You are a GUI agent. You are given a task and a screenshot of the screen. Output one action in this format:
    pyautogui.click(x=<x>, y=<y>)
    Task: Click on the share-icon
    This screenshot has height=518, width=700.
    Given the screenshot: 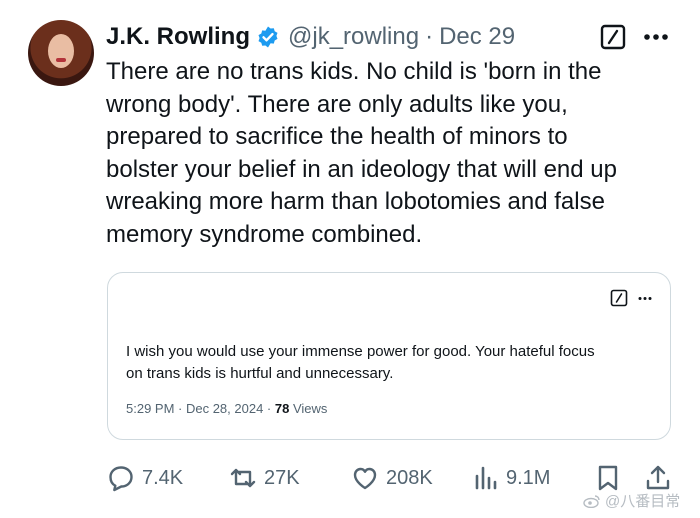 What is the action you would take?
    pyautogui.click(x=658, y=477)
    